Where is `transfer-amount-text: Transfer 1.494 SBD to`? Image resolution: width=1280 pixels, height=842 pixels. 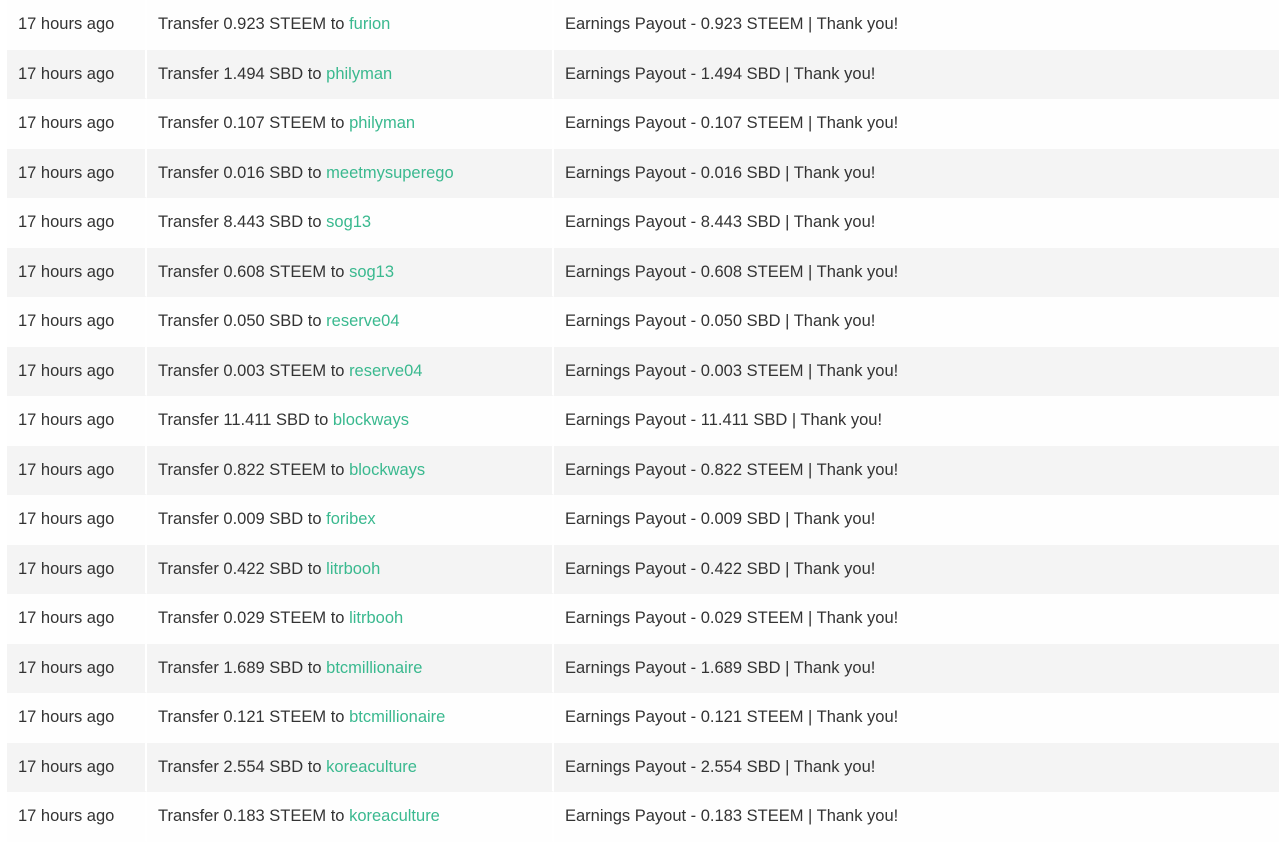 transfer-amount-text: Transfer 1.494 SBD to is located at coordinates (240, 73).